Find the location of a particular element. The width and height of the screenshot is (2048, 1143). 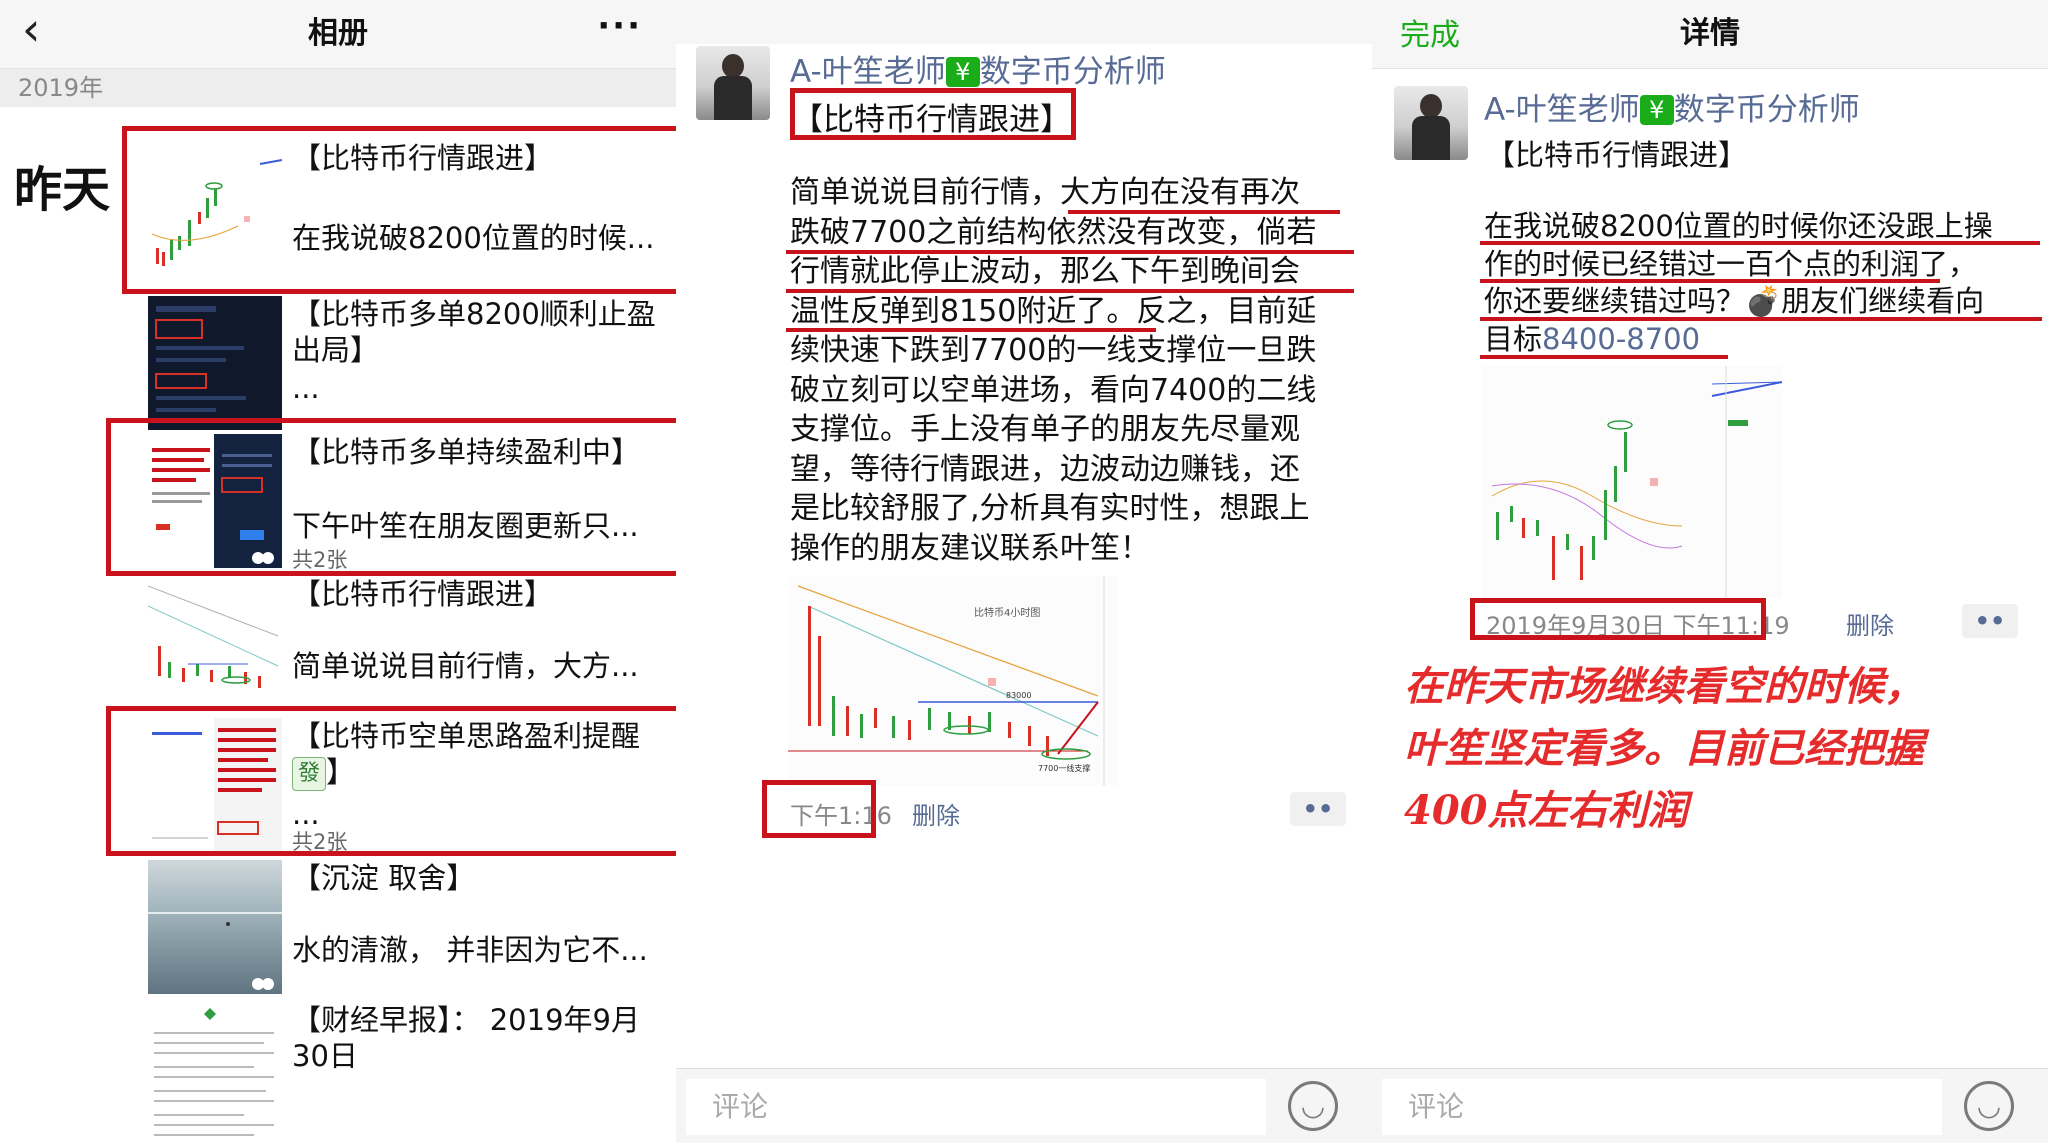

entry-title: 【比特币行情跟进】 is located at coordinates (423, 594).